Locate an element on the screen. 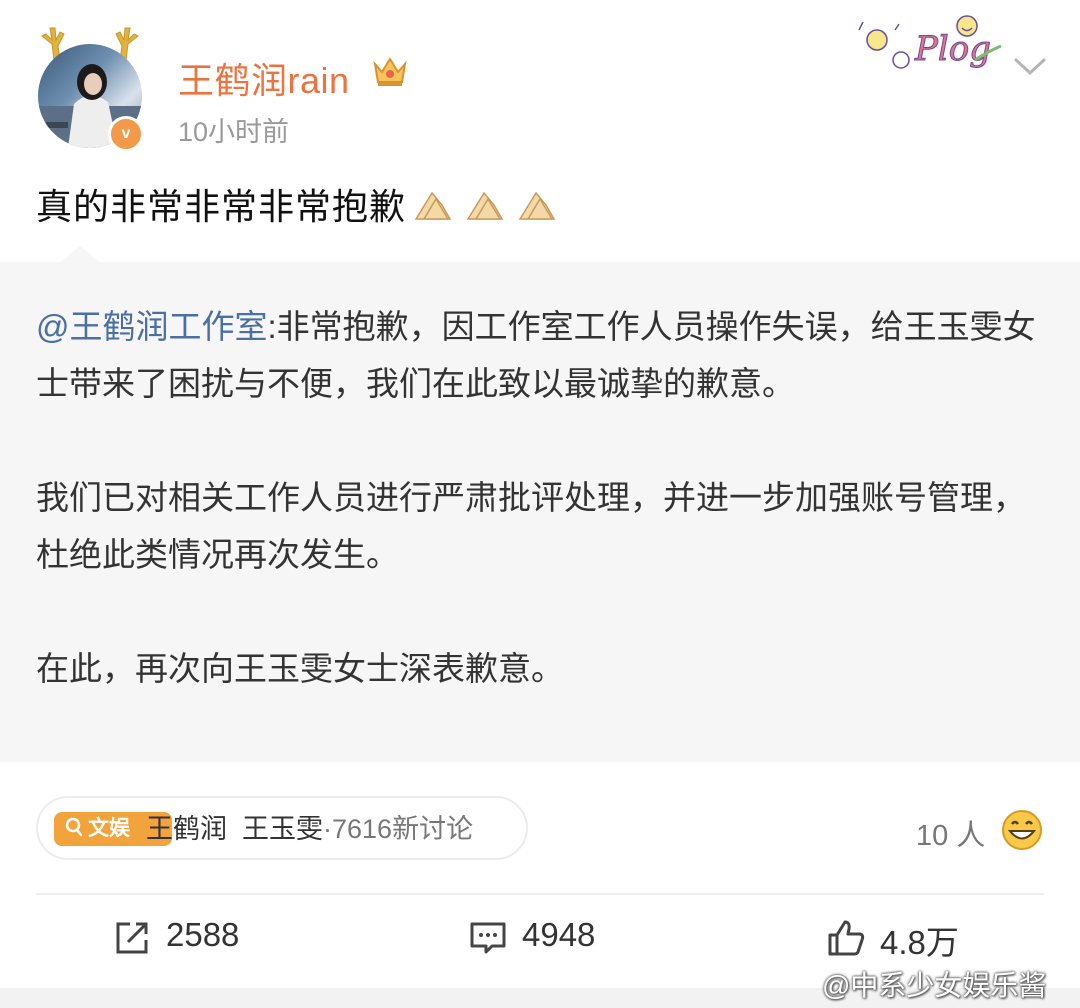 Image resolution: width=1080 pixels, height=1008 pixels. crown-icon is located at coordinates (390, 71).